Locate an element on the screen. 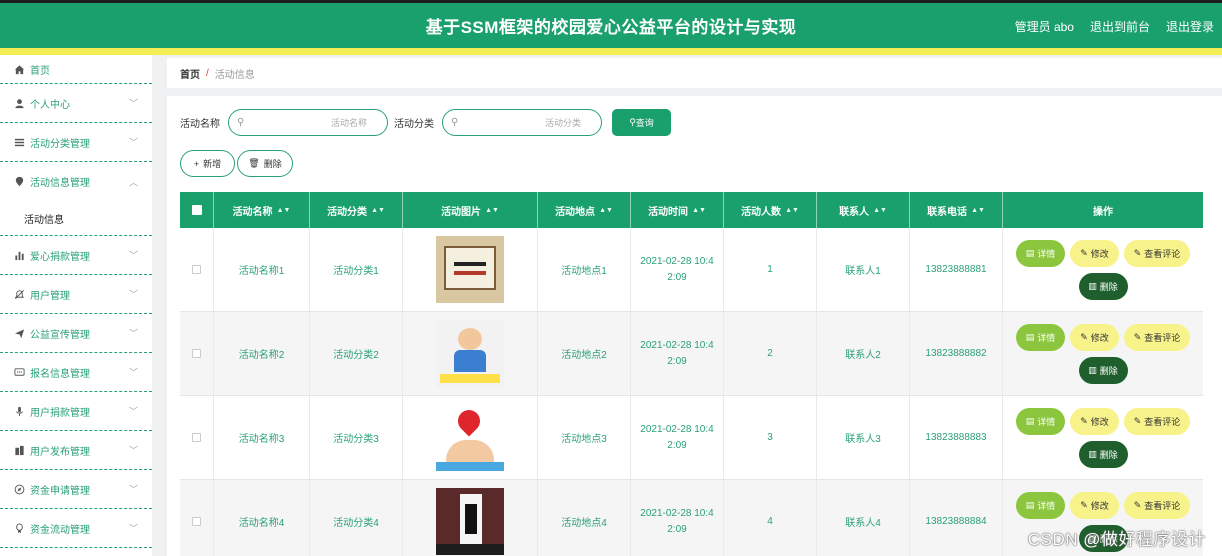 The height and width of the screenshot is (556, 1222). add-button-label: 新增 is located at coordinates (212, 164).